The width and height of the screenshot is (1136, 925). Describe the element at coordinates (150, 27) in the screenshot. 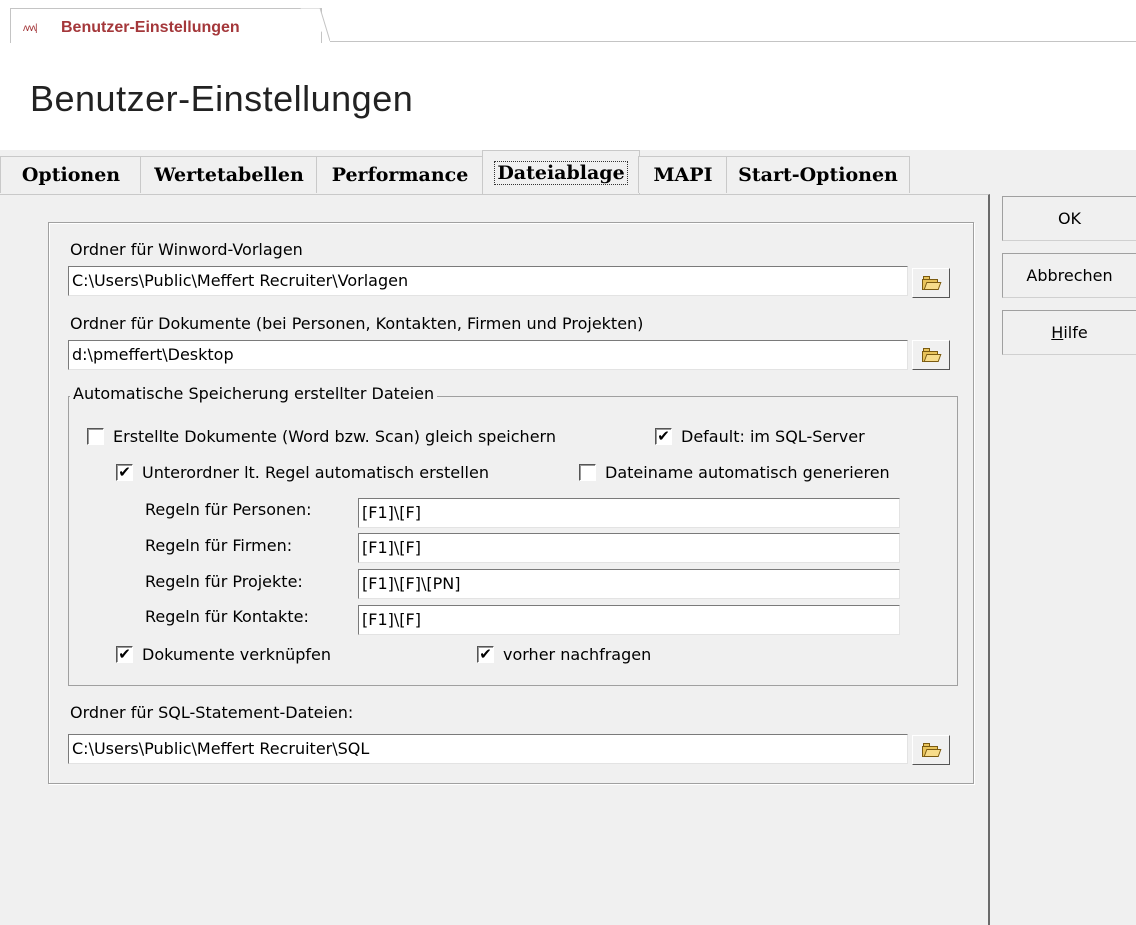

I see `document-tab-label: Benutzer-Einstellungen` at that location.